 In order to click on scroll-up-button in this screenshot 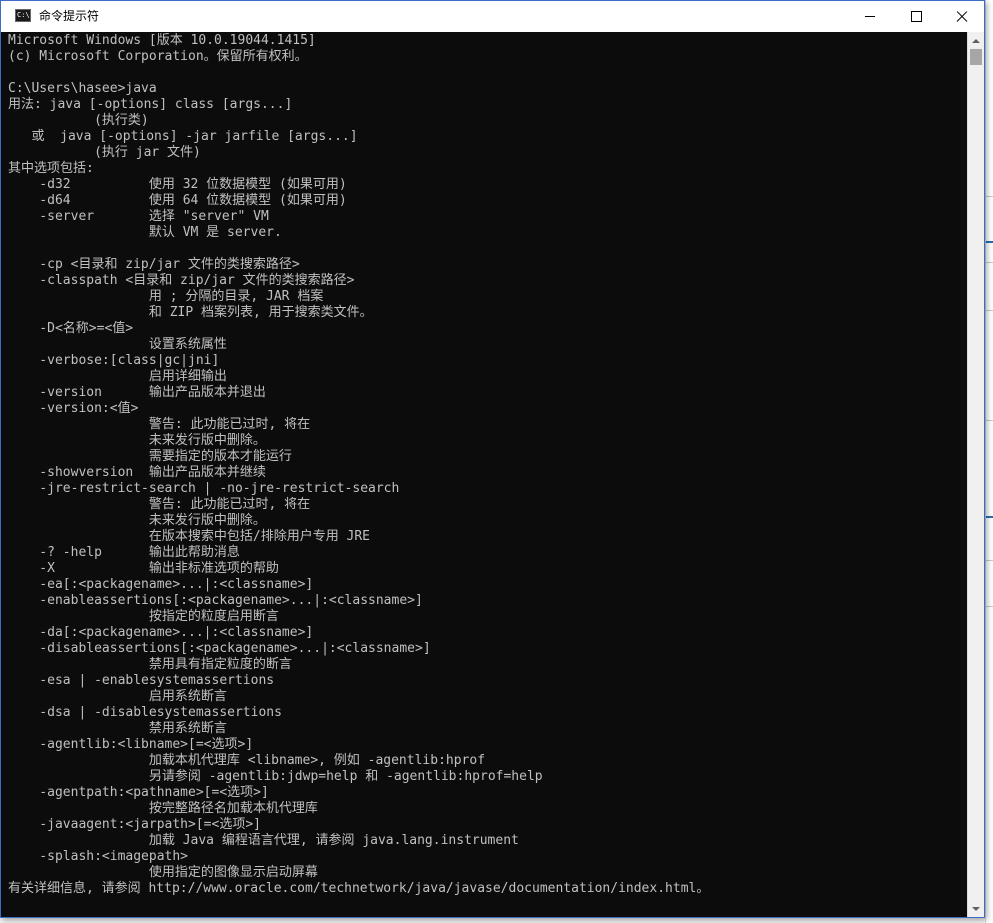, I will do `click(976, 40)`.